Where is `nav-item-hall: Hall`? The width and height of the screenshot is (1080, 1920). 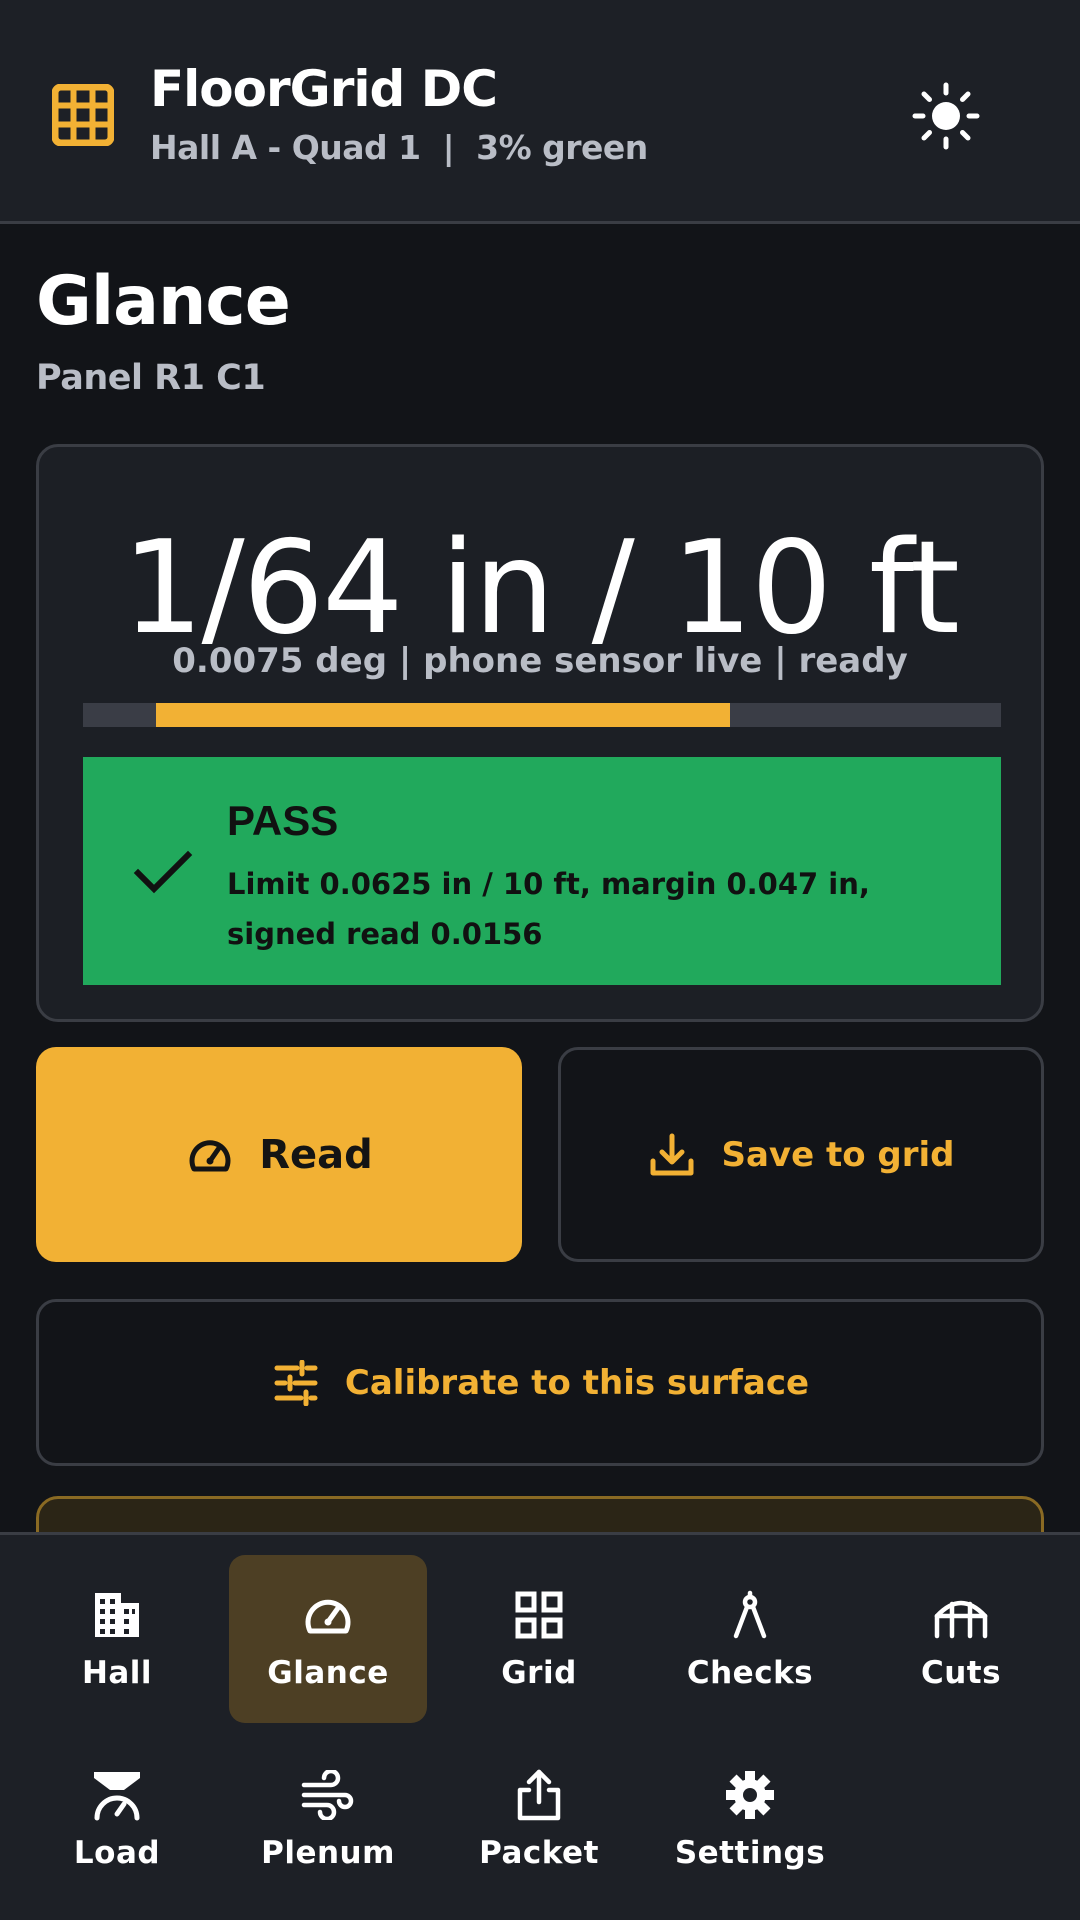
nav-item-hall: Hall is located at coordinates (117, 1639).